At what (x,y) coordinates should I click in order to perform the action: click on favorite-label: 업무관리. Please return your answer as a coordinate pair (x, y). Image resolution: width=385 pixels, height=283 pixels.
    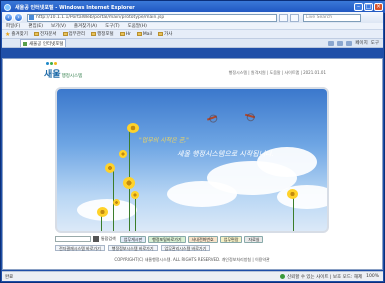
    Looking at the image, I should click on (77, 34).